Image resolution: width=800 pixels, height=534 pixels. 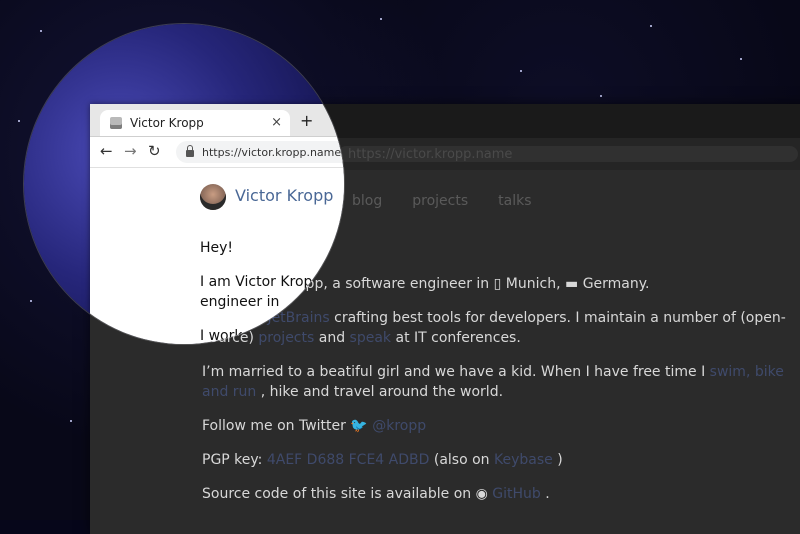 I want to click on work-paragraph: I work at JetBrains, so click(x=272, y=335).